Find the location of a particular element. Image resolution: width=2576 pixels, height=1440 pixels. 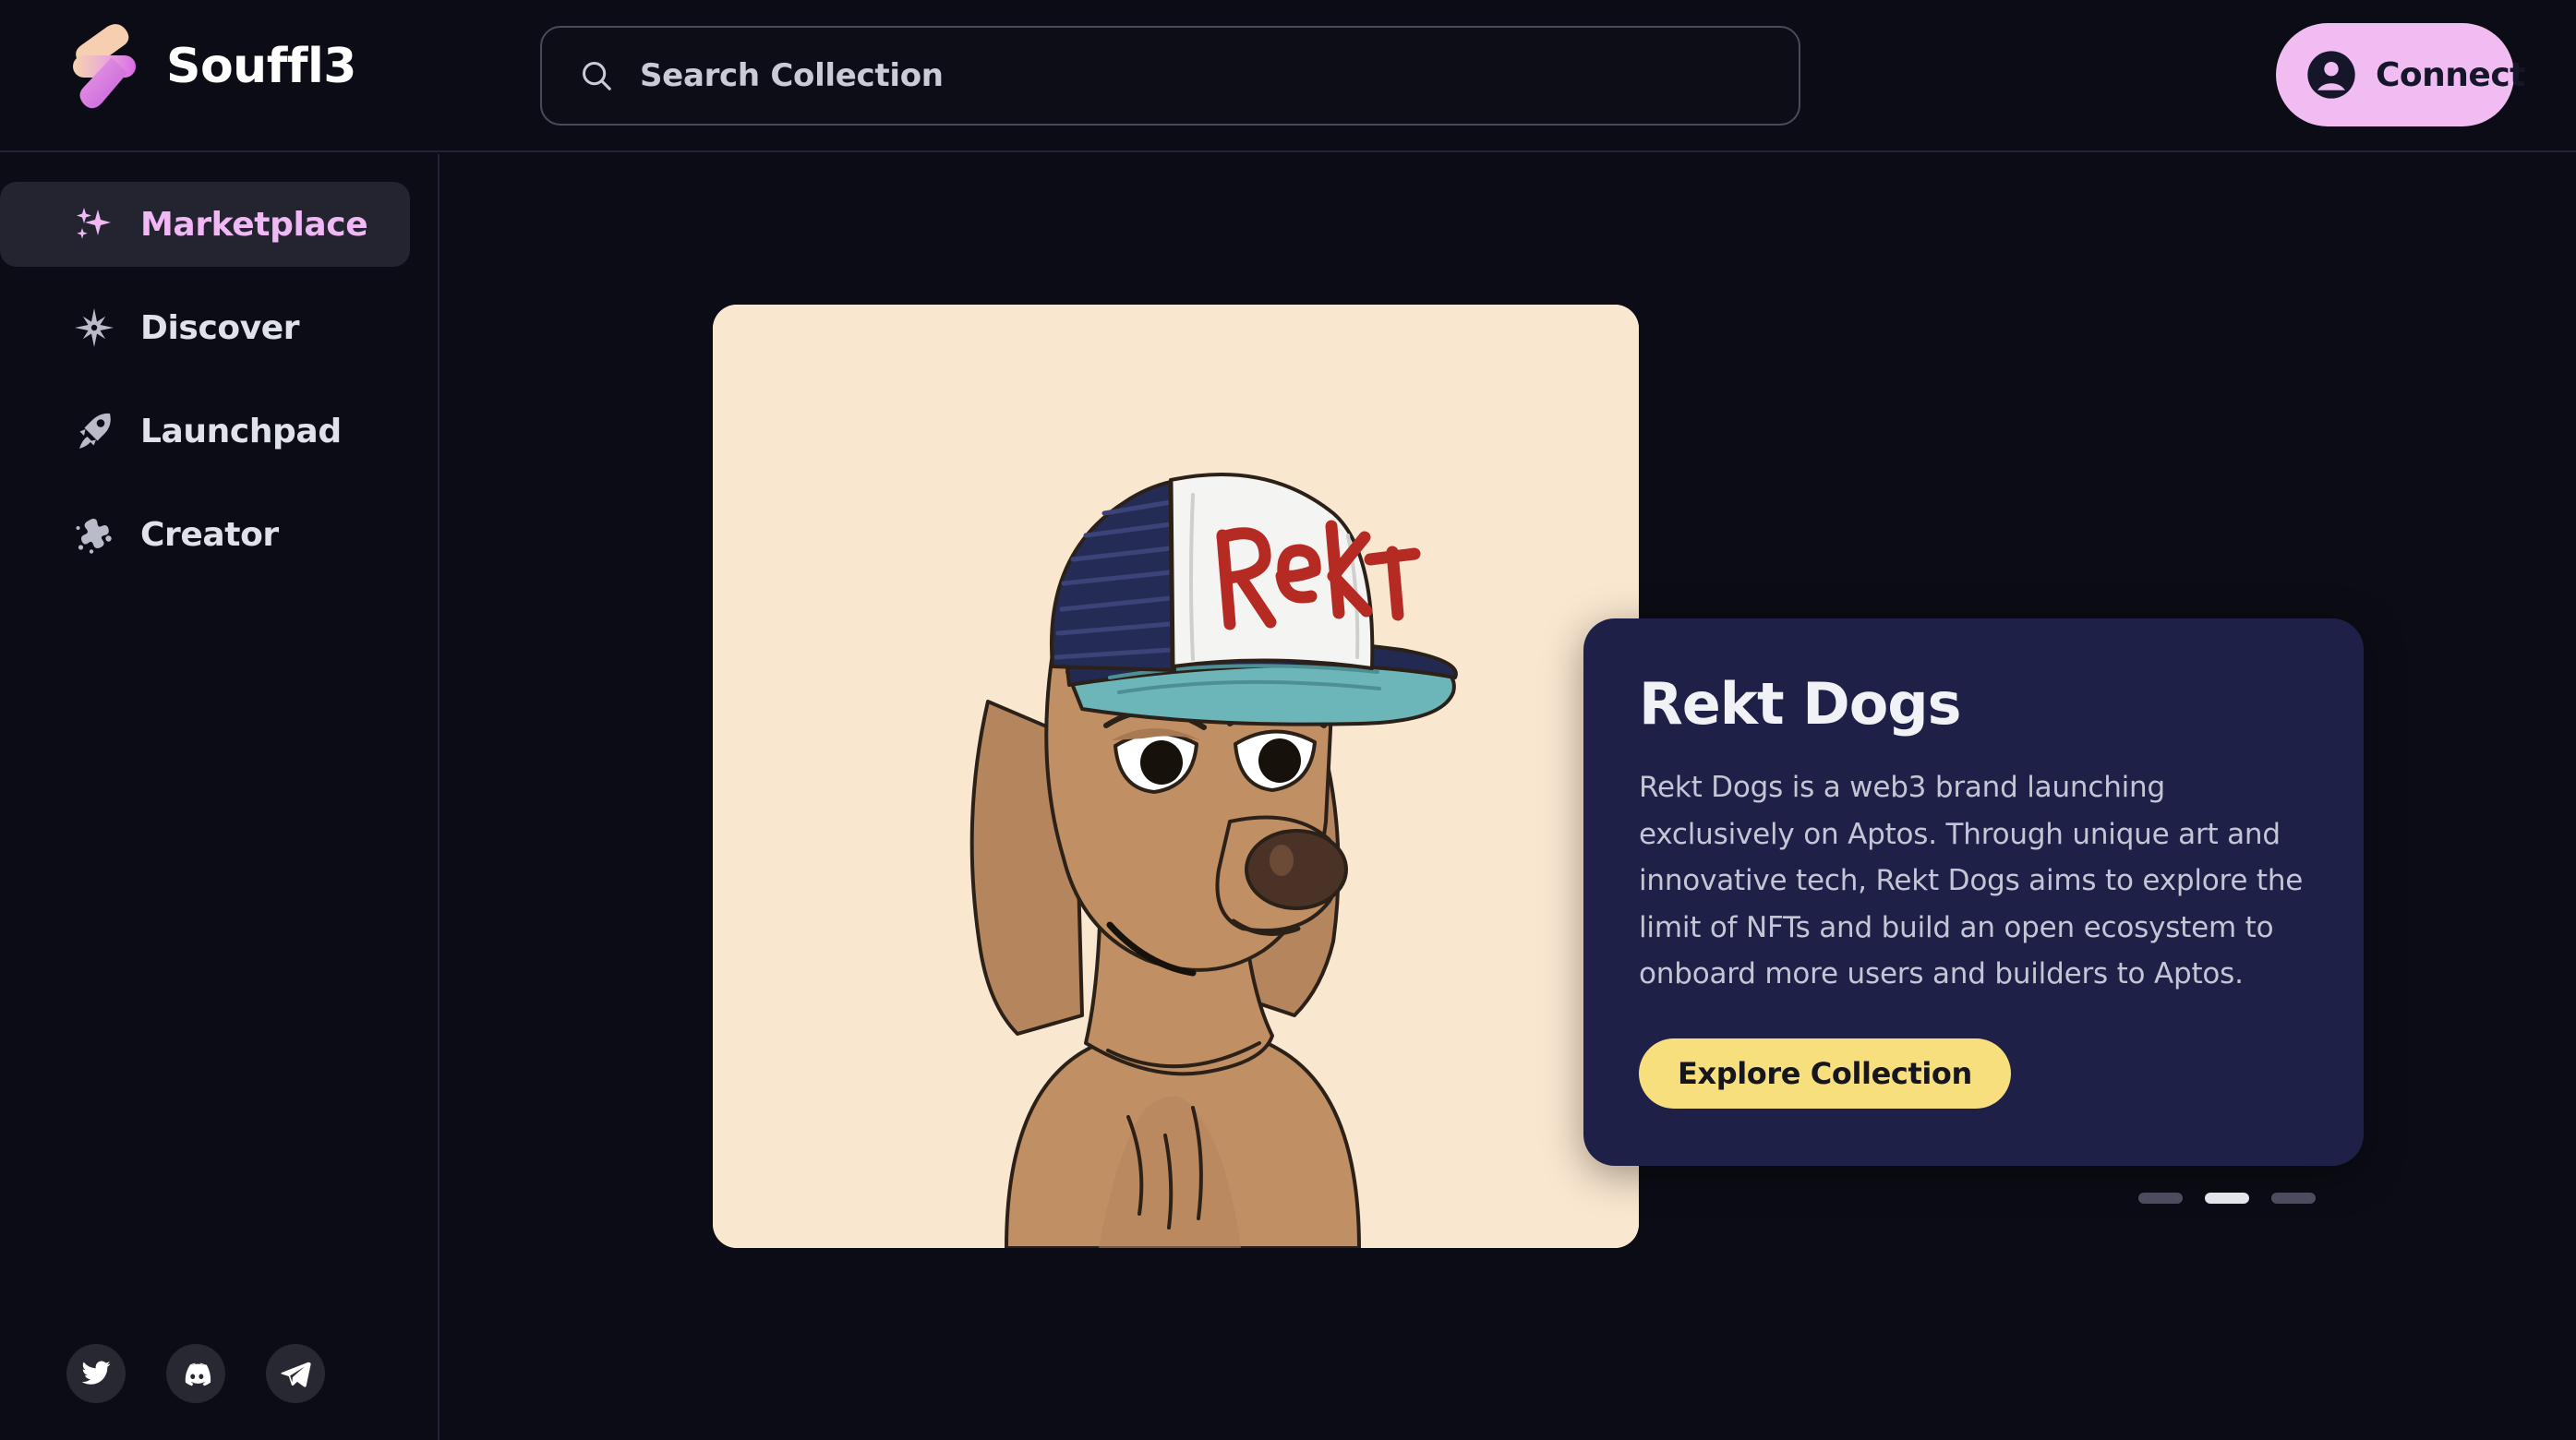

sidebar-item-launchpad: Launchpad is located at coordinates (205, 431).